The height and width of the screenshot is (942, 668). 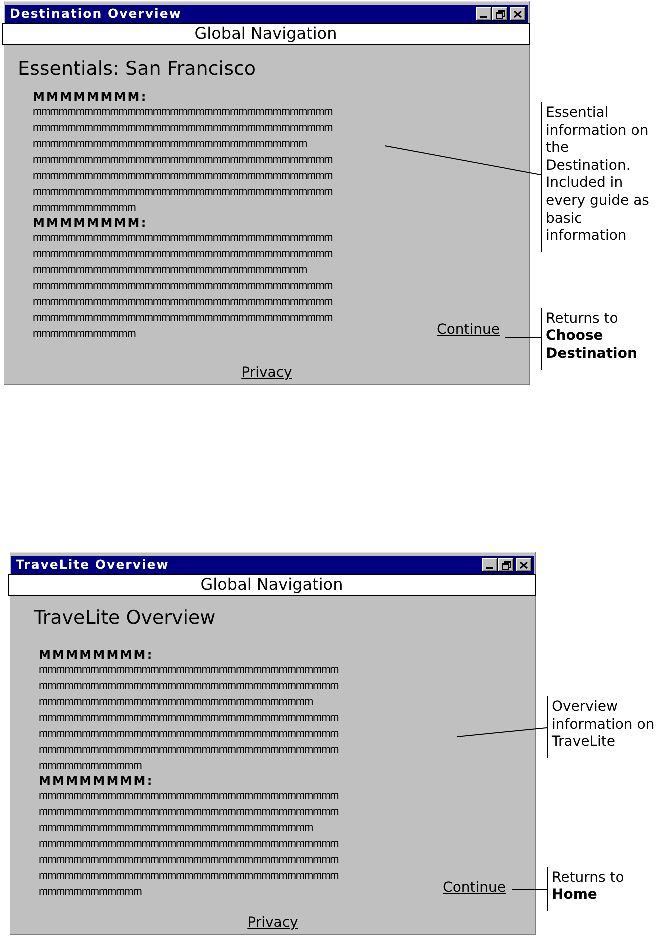 I want to click on annotation-note: Returns to Choose Destination, so click(x=597, y=339).